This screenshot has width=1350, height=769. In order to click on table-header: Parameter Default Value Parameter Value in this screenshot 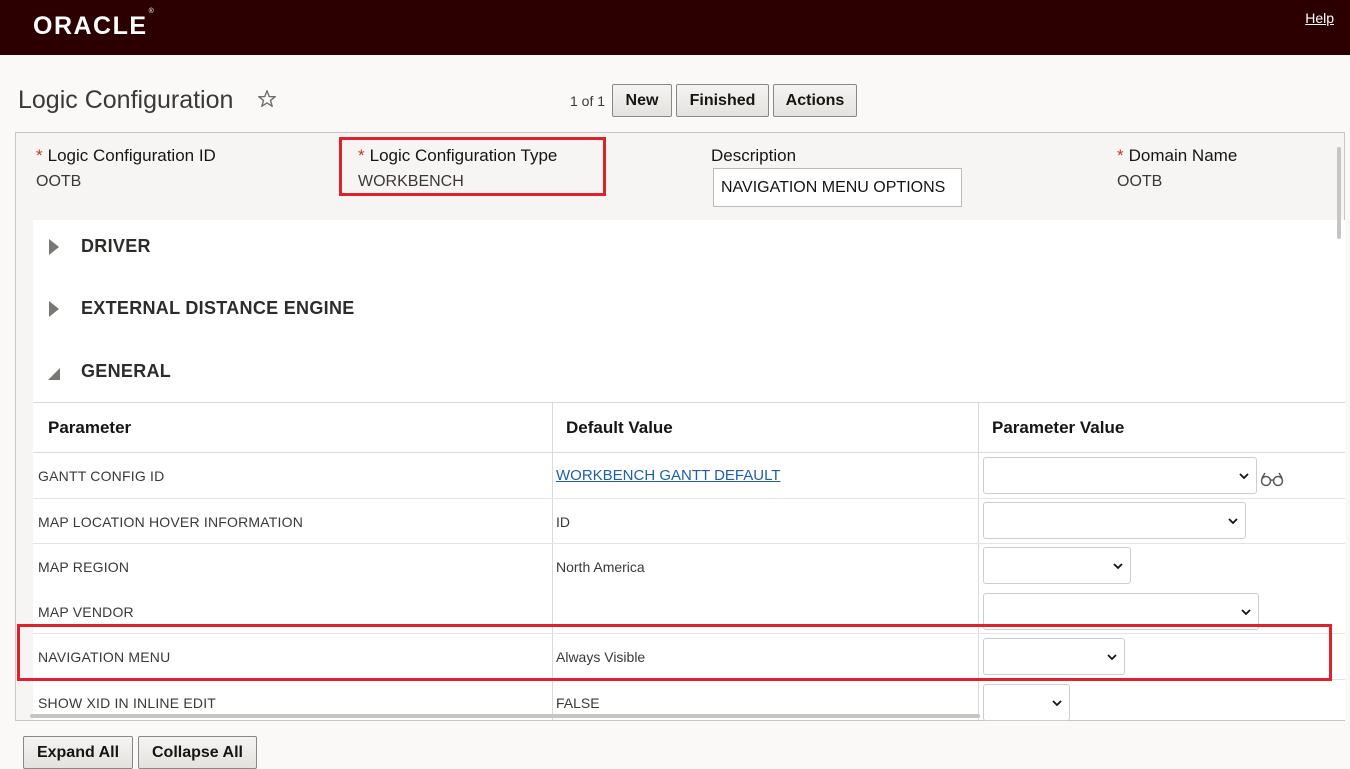, I will do `click(689, 427)`.